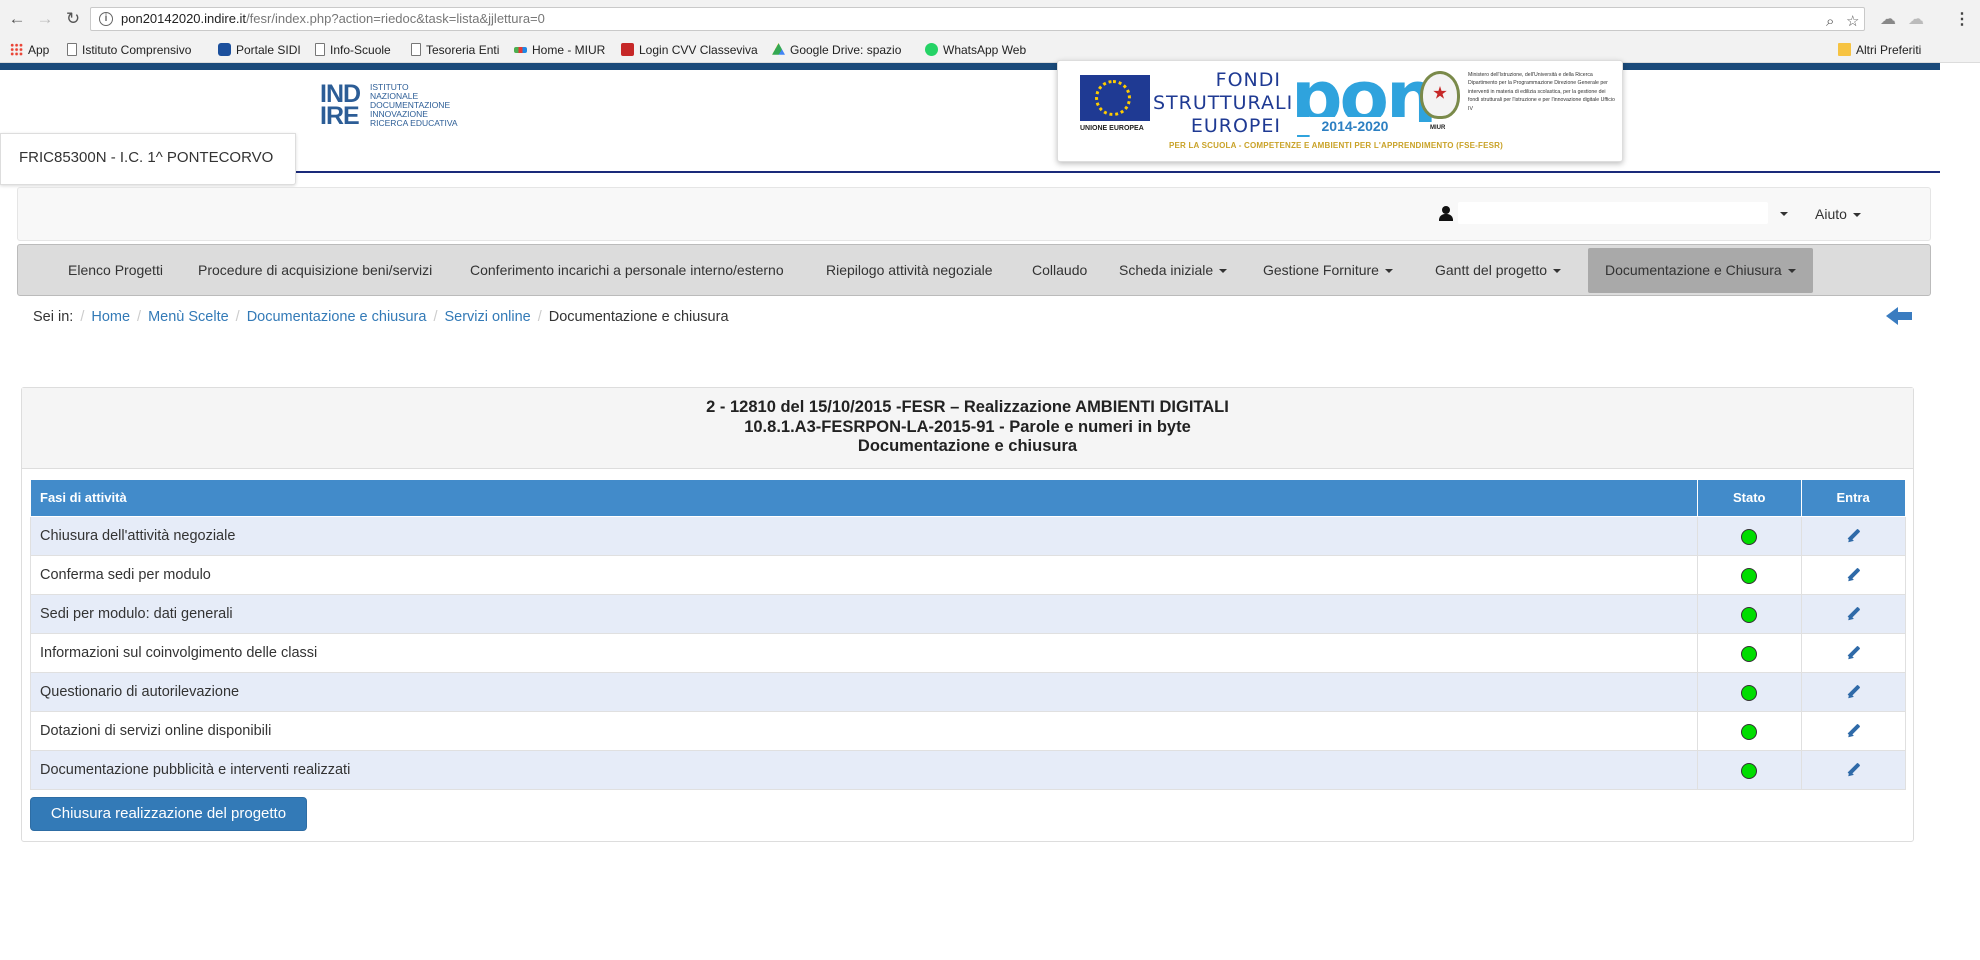 The image size is (1980, 960). I want to click on breadcrumb-home: Home, so click(110, 317).